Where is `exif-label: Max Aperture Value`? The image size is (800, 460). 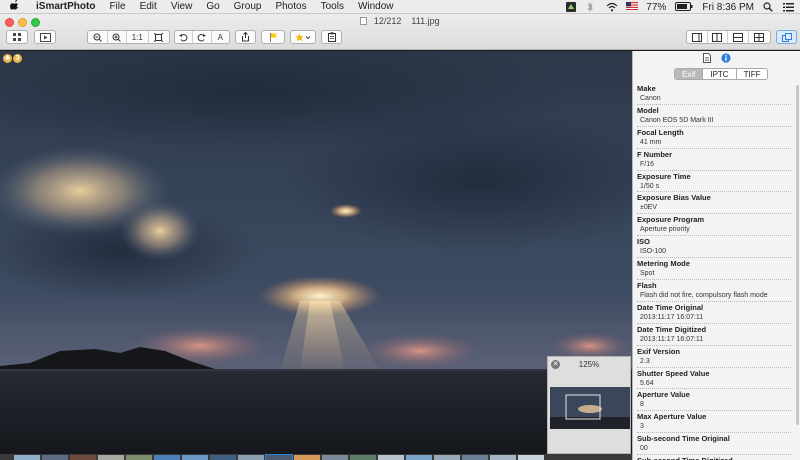
exif-label: Max Aperture Value is located at coordinates (672, 417).